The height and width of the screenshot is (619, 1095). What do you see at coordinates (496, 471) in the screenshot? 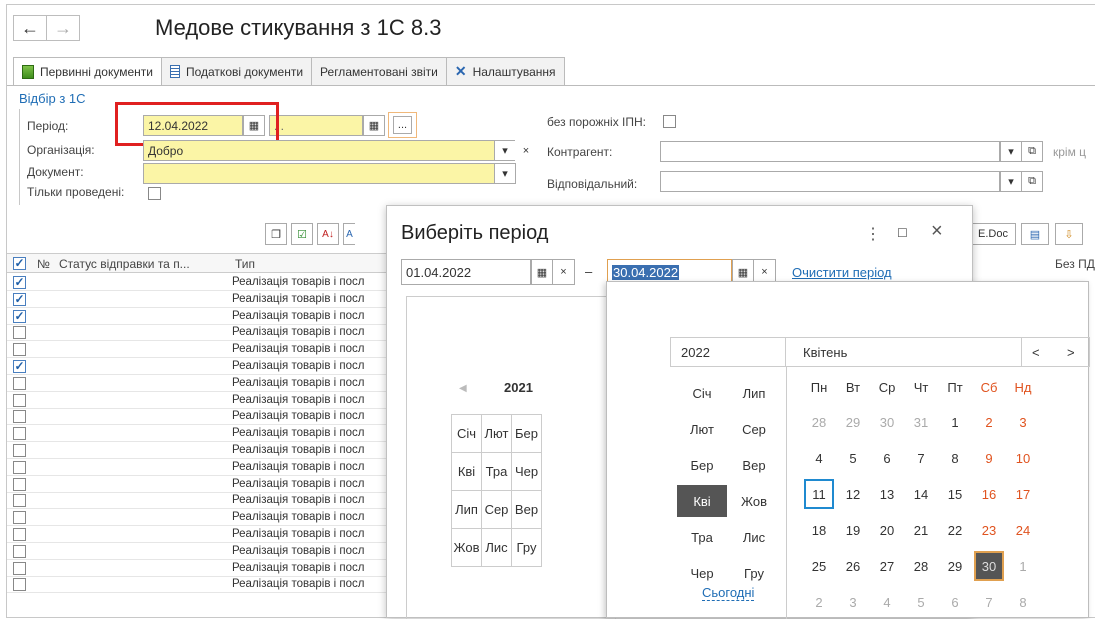
I see `left-month-cell: Тра` at bounding box center [496, 471].